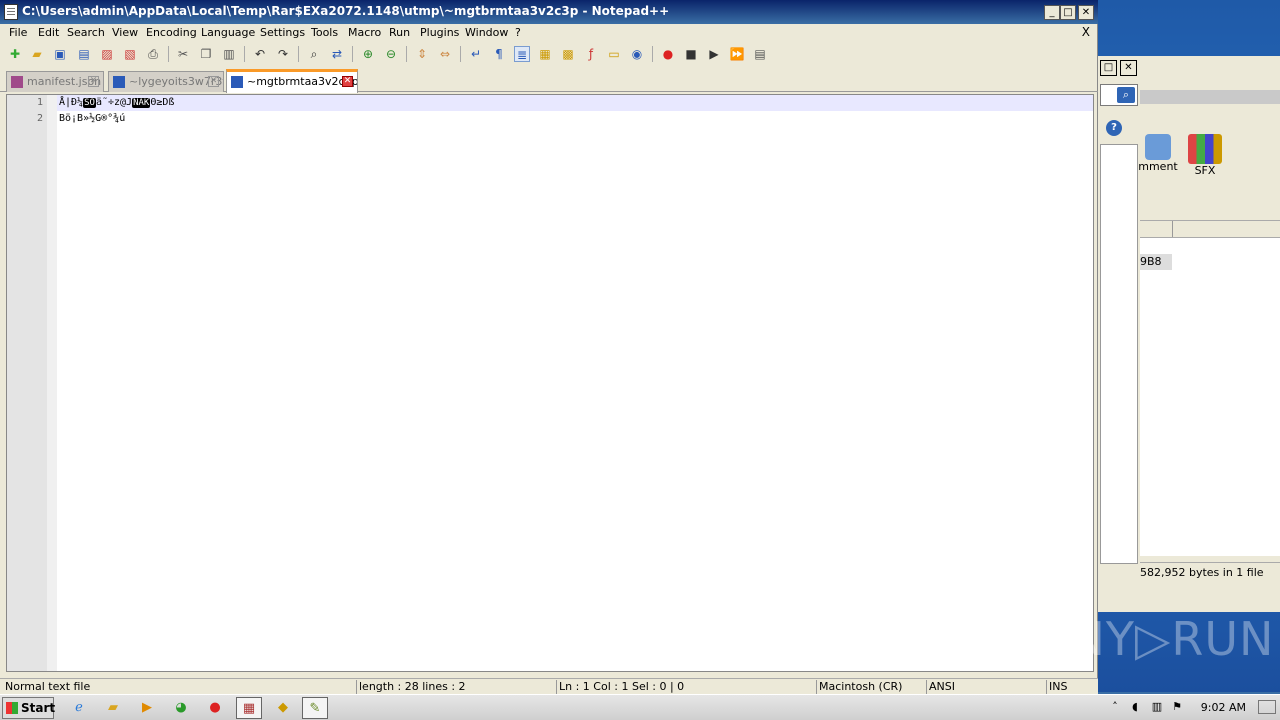 Image resolution: width=1280 pixels, height=720 pixels. I want to click on sfx-toolbar-button: SFX, so click(1205, 155).